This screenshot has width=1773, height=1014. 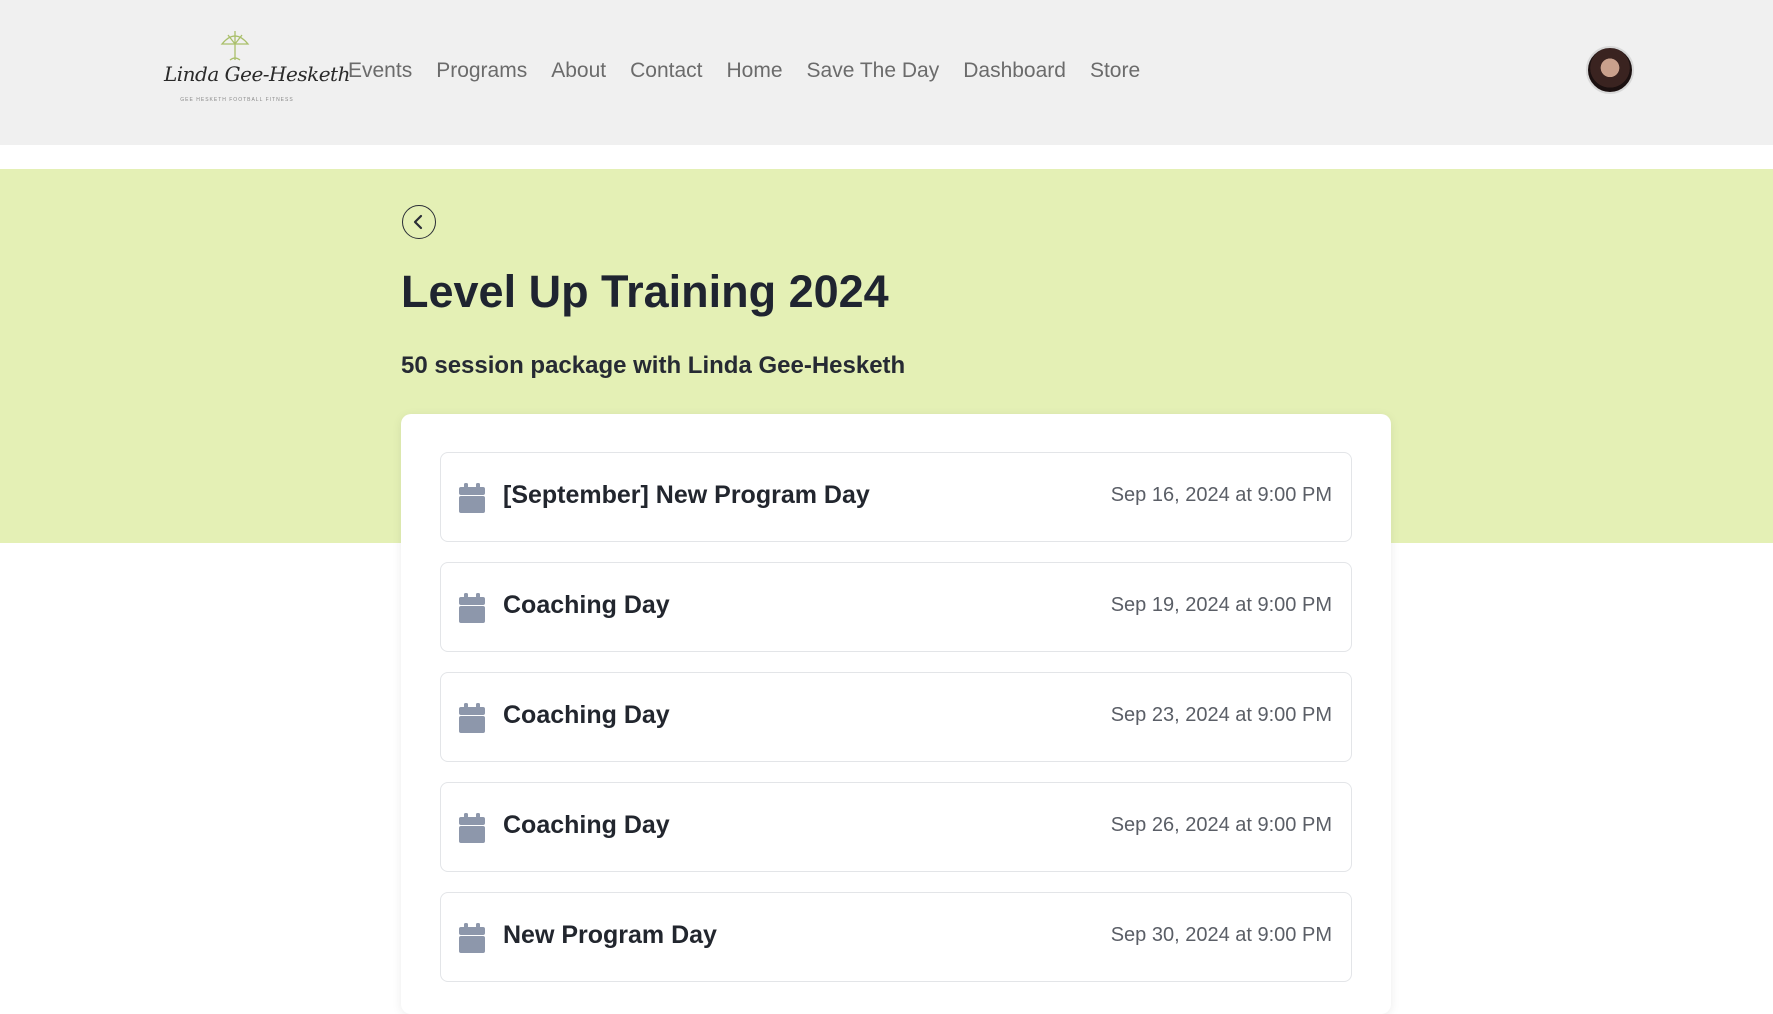 I want to click on tree-logo-icon, so click(x=235, y=46).